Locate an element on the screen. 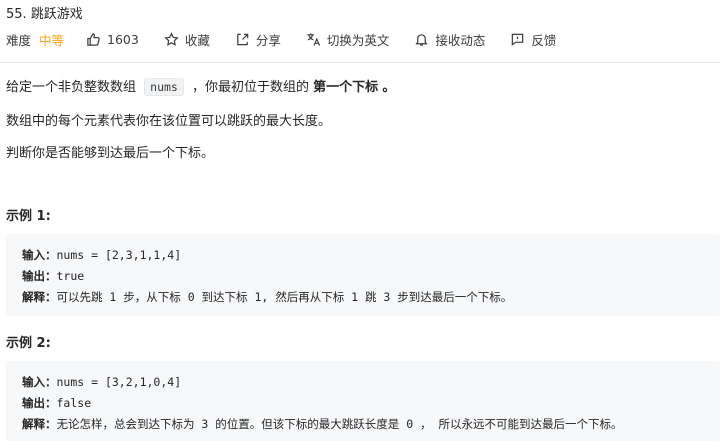  example-1-input: 输入：nums = [2,3,1,1,4] is located at coordinates (101, 255).